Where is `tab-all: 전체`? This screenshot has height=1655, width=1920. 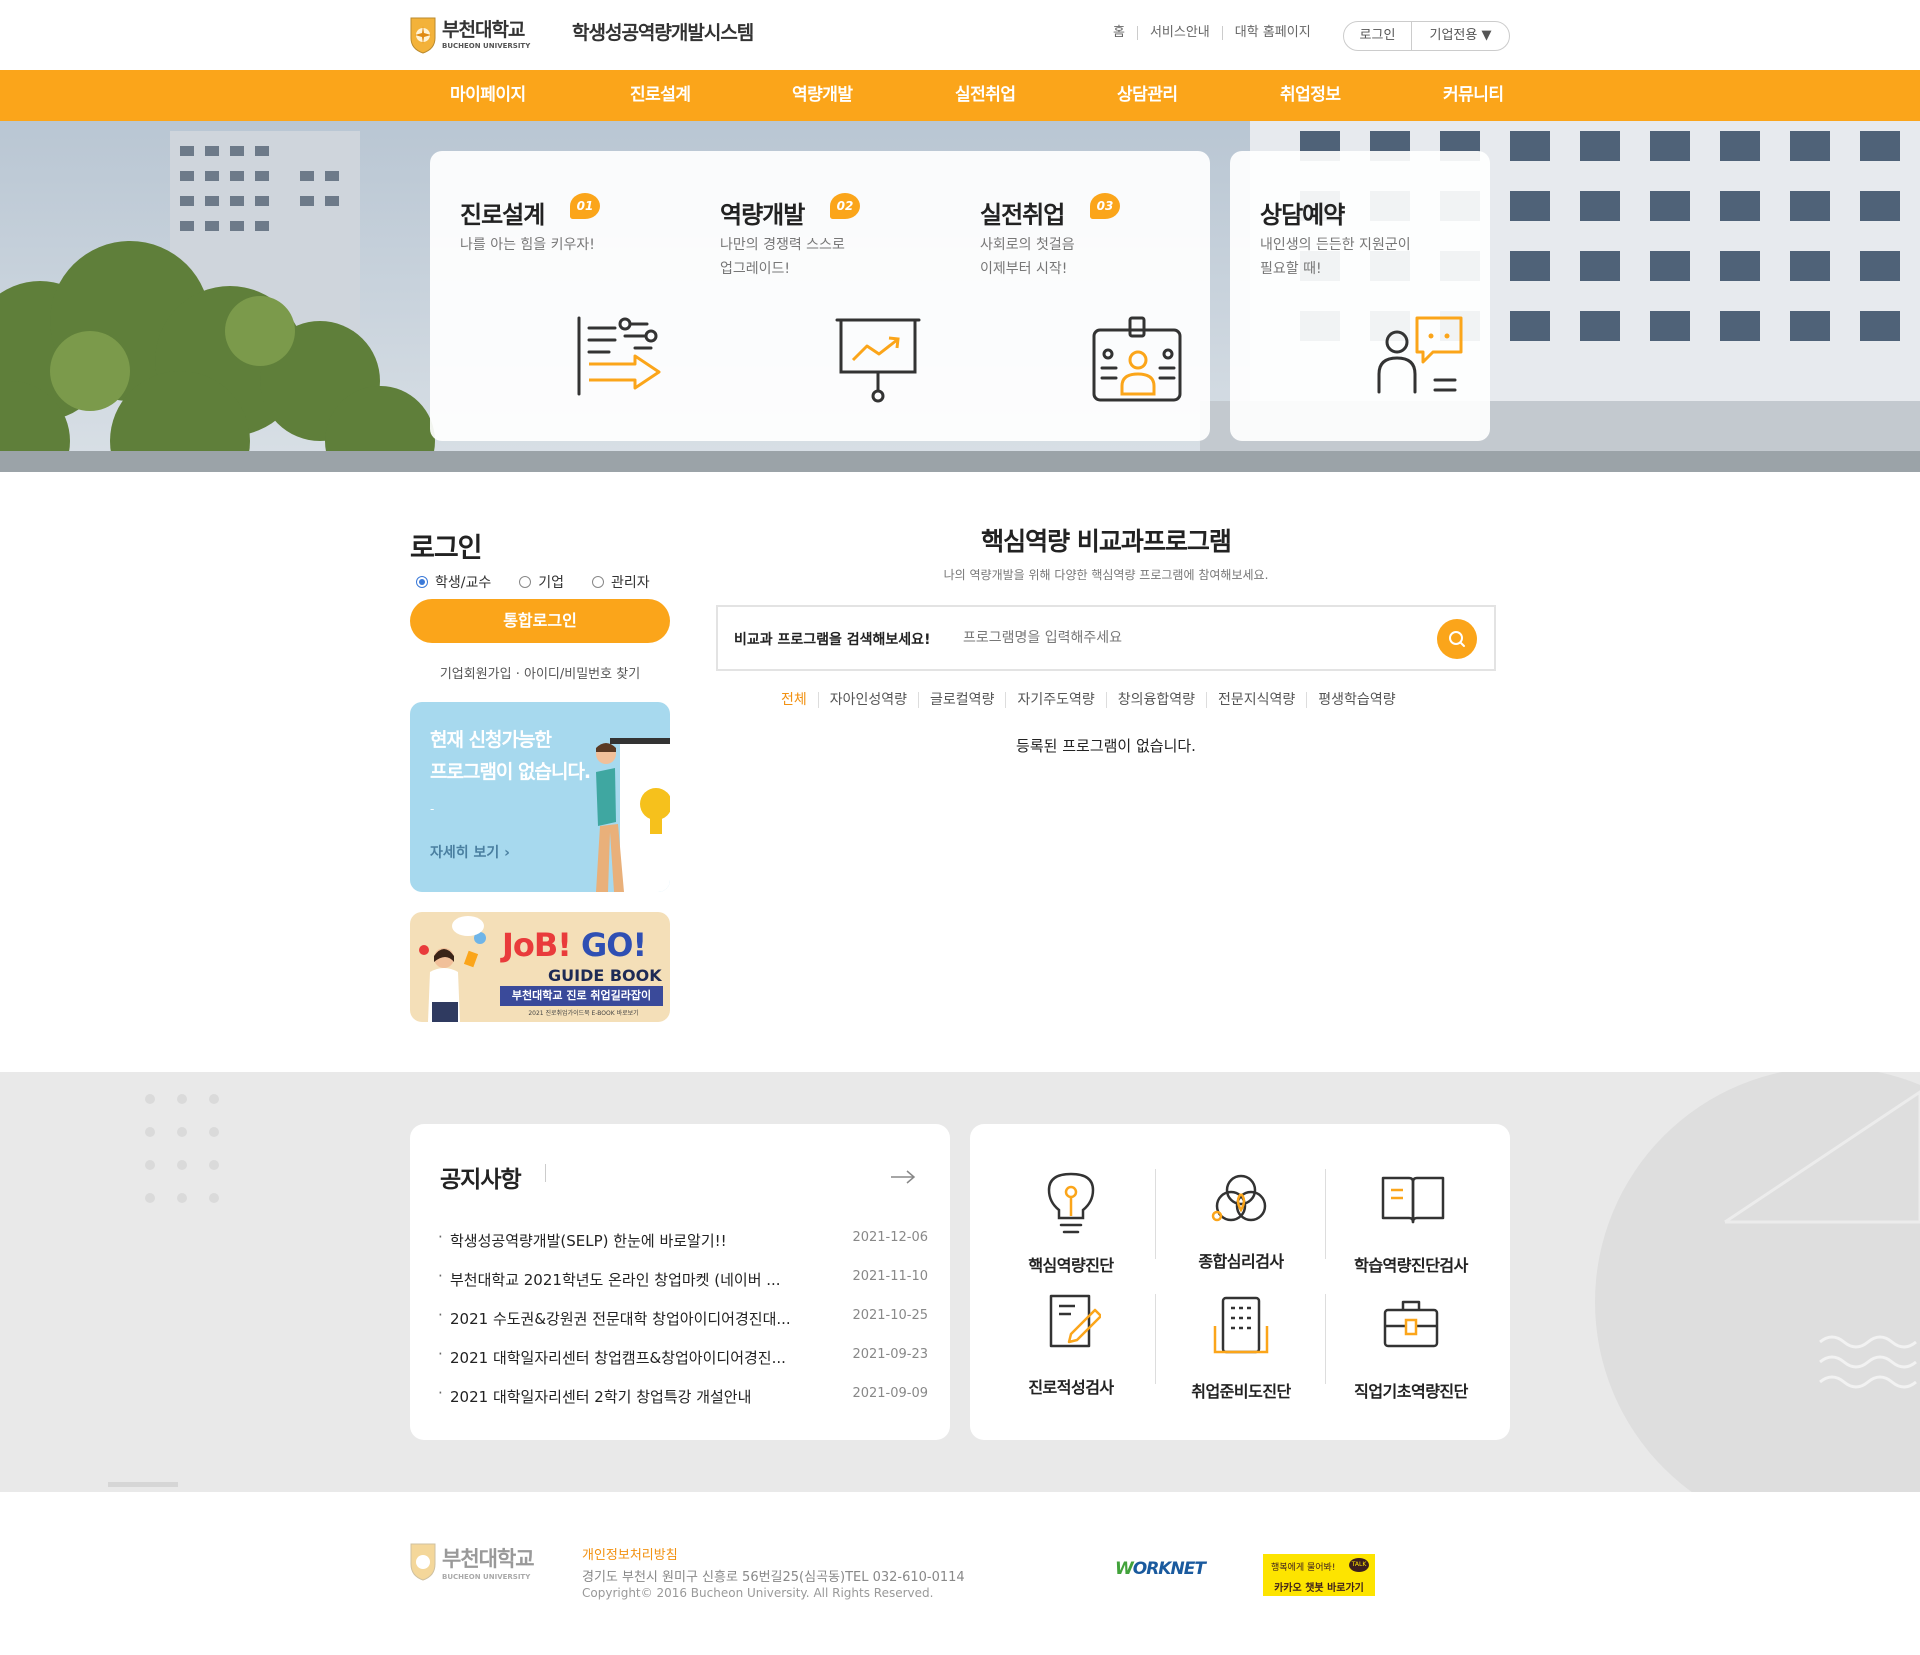
tab-all: 전체 is located at coordinates (794, 700).